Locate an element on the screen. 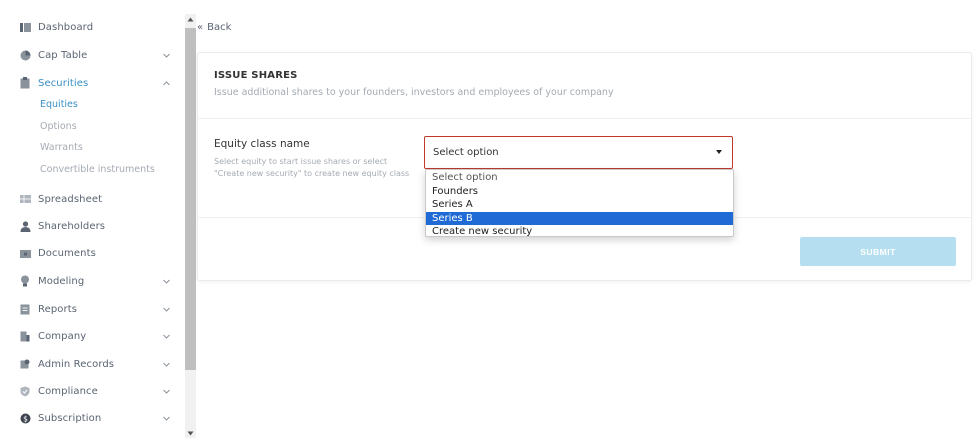  divider is located at coordinates (584, 118).